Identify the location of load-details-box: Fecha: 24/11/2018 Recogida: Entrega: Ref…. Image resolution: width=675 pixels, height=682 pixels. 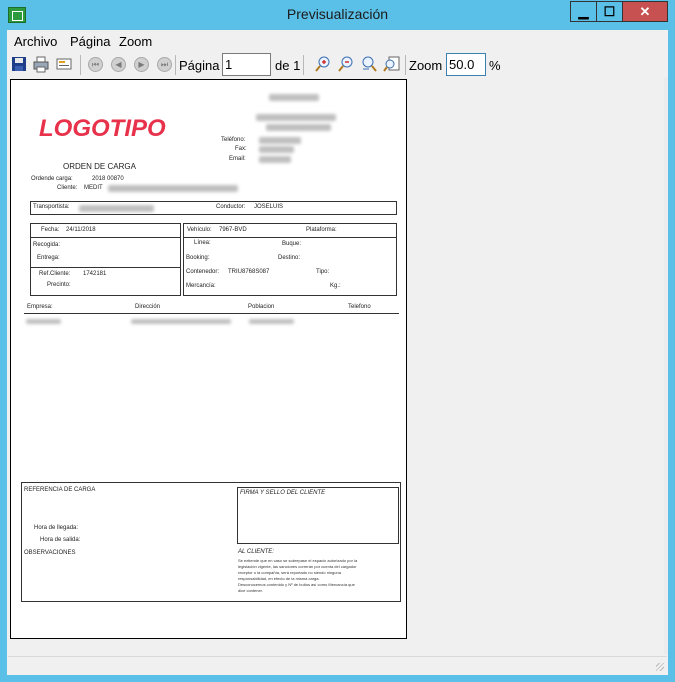
(105, 259).